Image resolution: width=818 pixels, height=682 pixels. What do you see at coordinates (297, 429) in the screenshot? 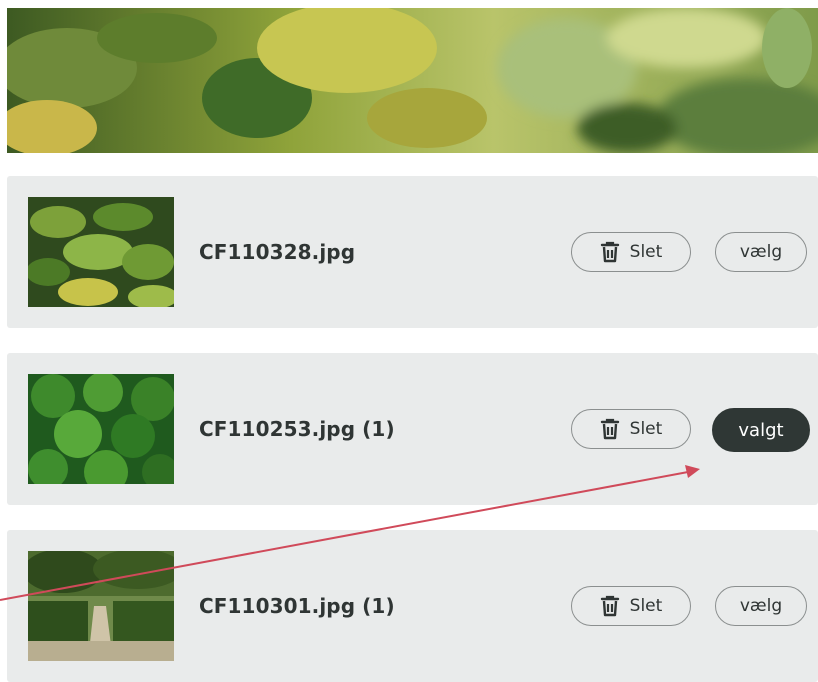
I see `file-name: CF110253.jpg (1)` at bounding box center [297, 429].